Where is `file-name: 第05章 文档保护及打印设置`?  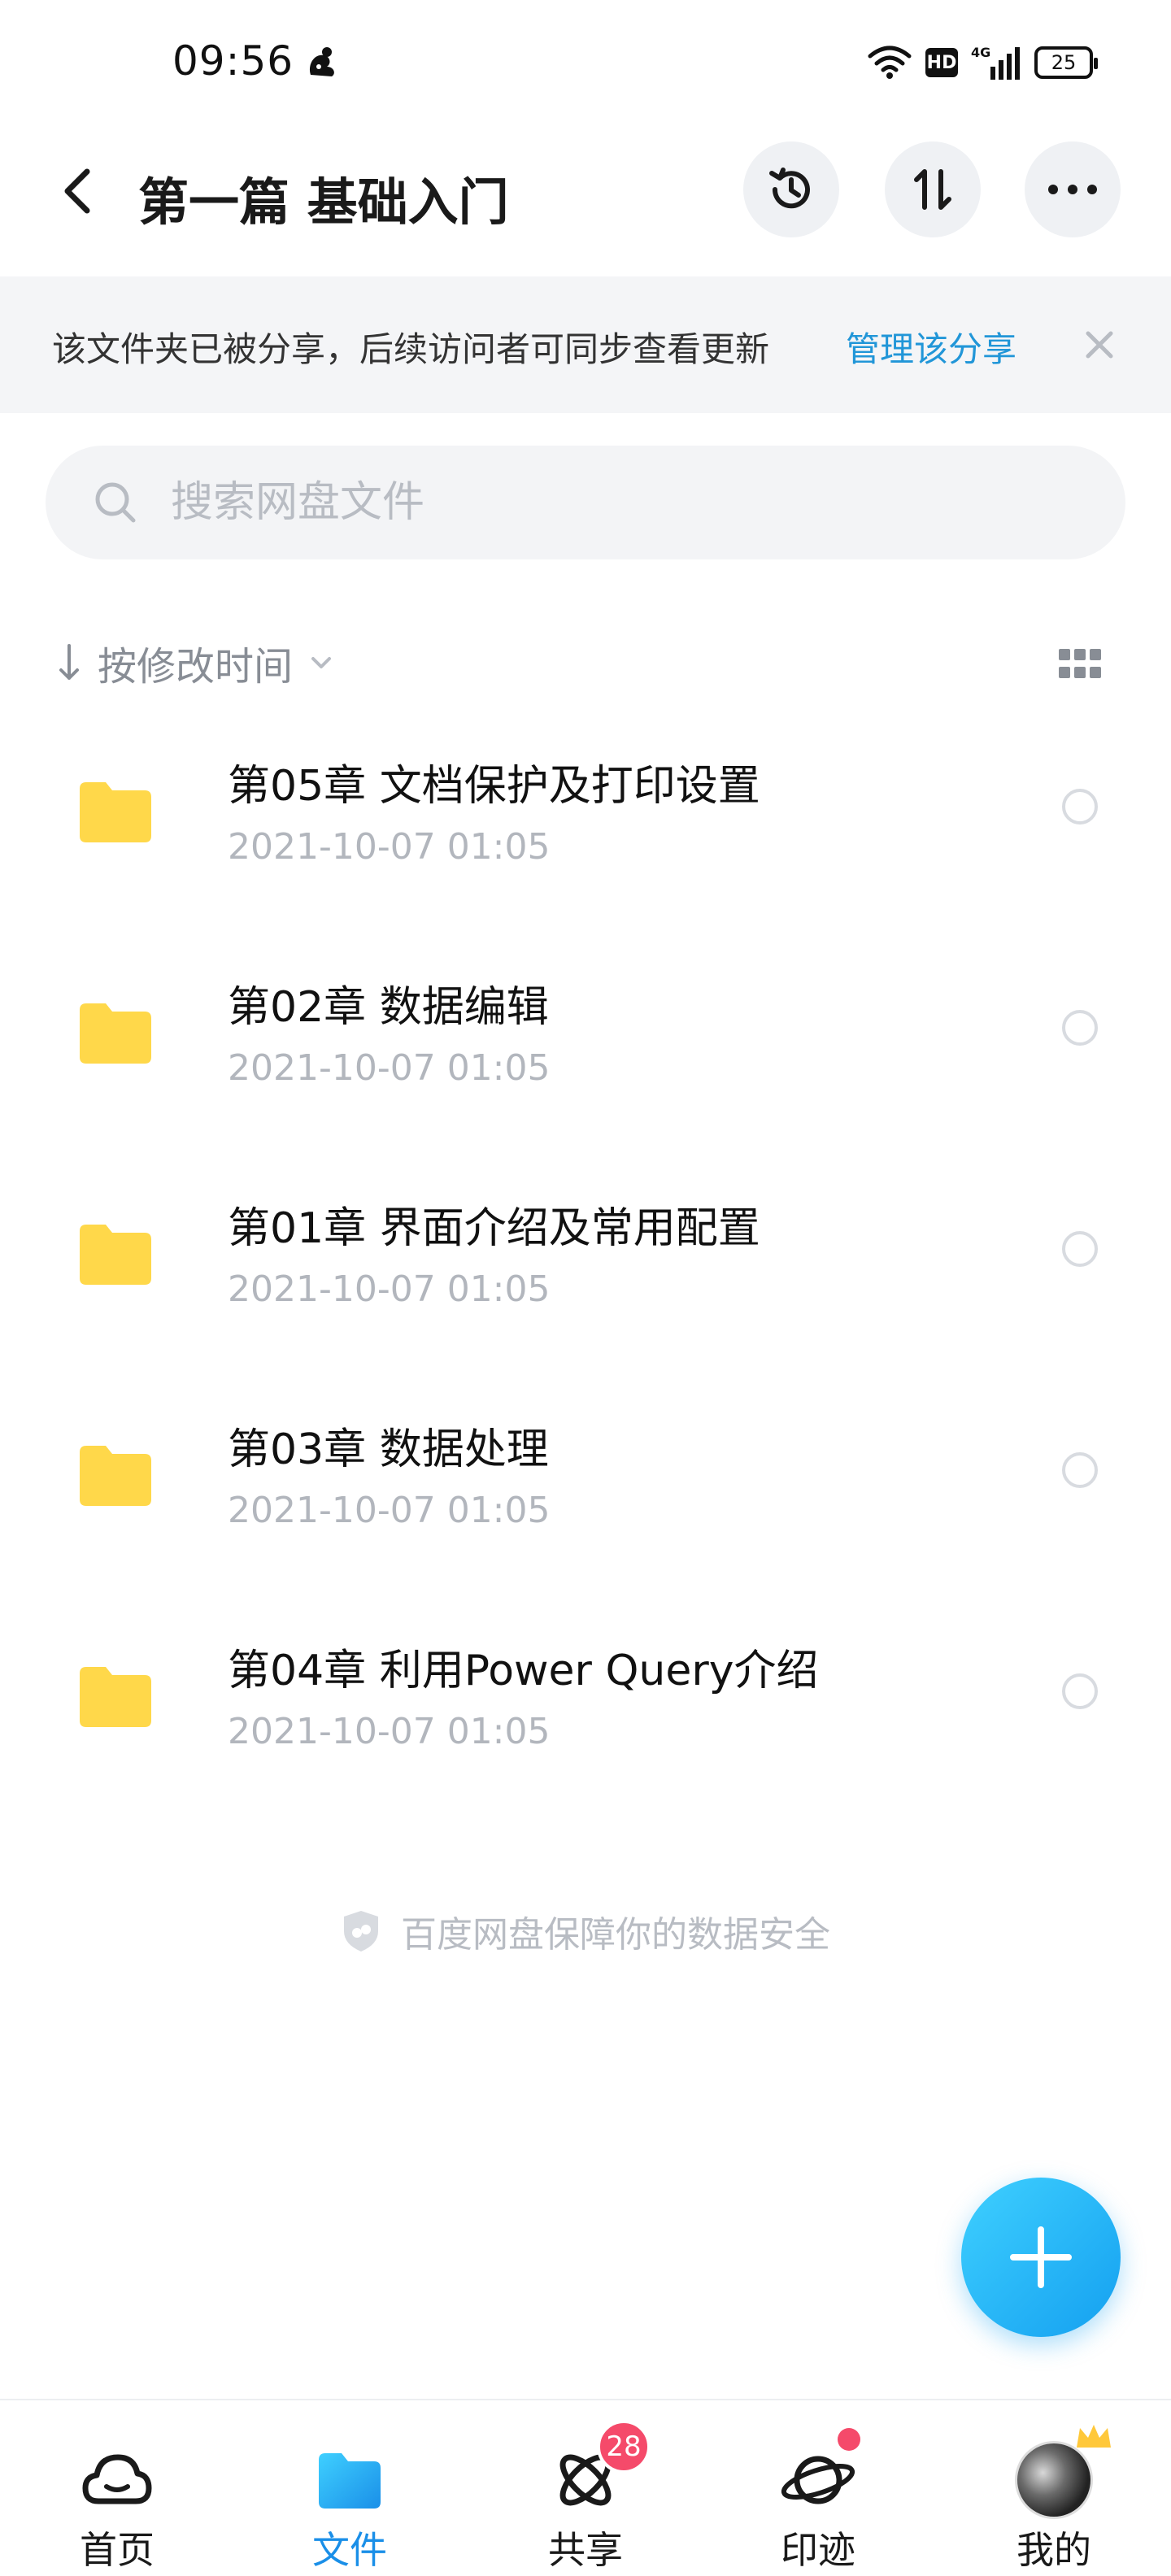 file-name: 第05章 文档保护及打印设置 is located at coordinates (494, 787).